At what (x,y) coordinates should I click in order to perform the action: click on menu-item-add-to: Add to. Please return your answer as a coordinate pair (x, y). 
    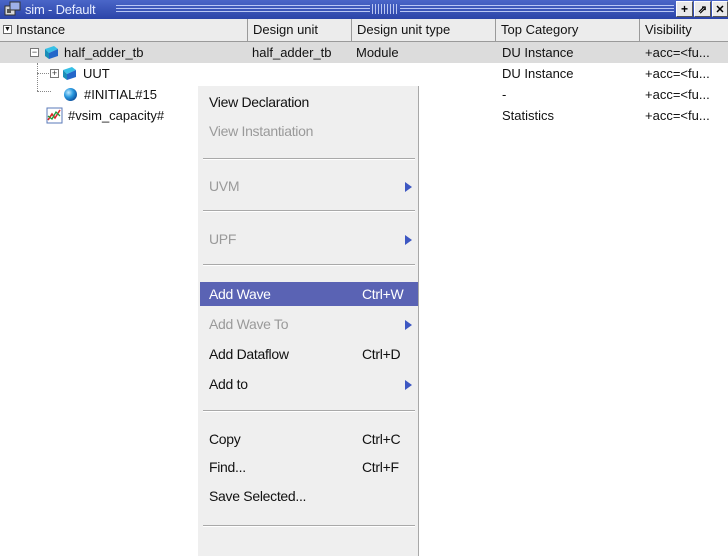
    Looking at the image, I should click on (309, 384).